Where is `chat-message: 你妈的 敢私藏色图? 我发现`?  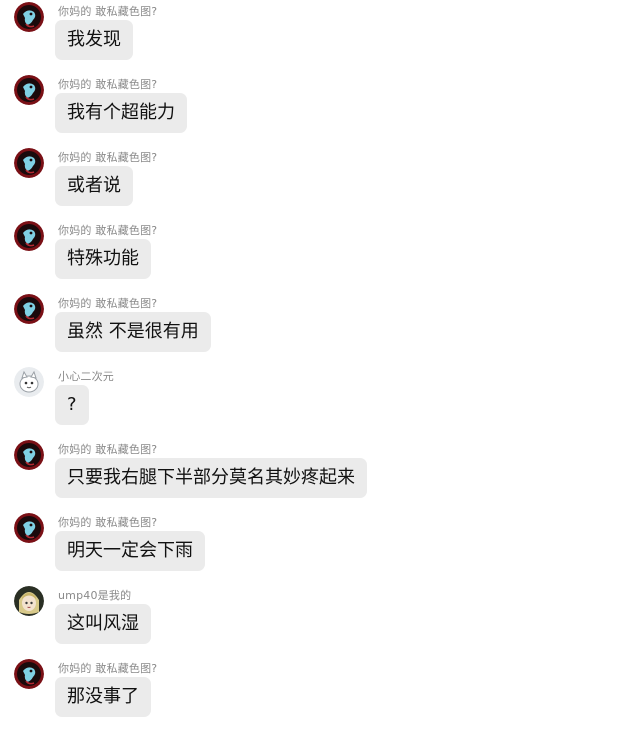
chat-message: 你妈的 敢私藏色图? 我发现 is located at coordinates (308, 36).